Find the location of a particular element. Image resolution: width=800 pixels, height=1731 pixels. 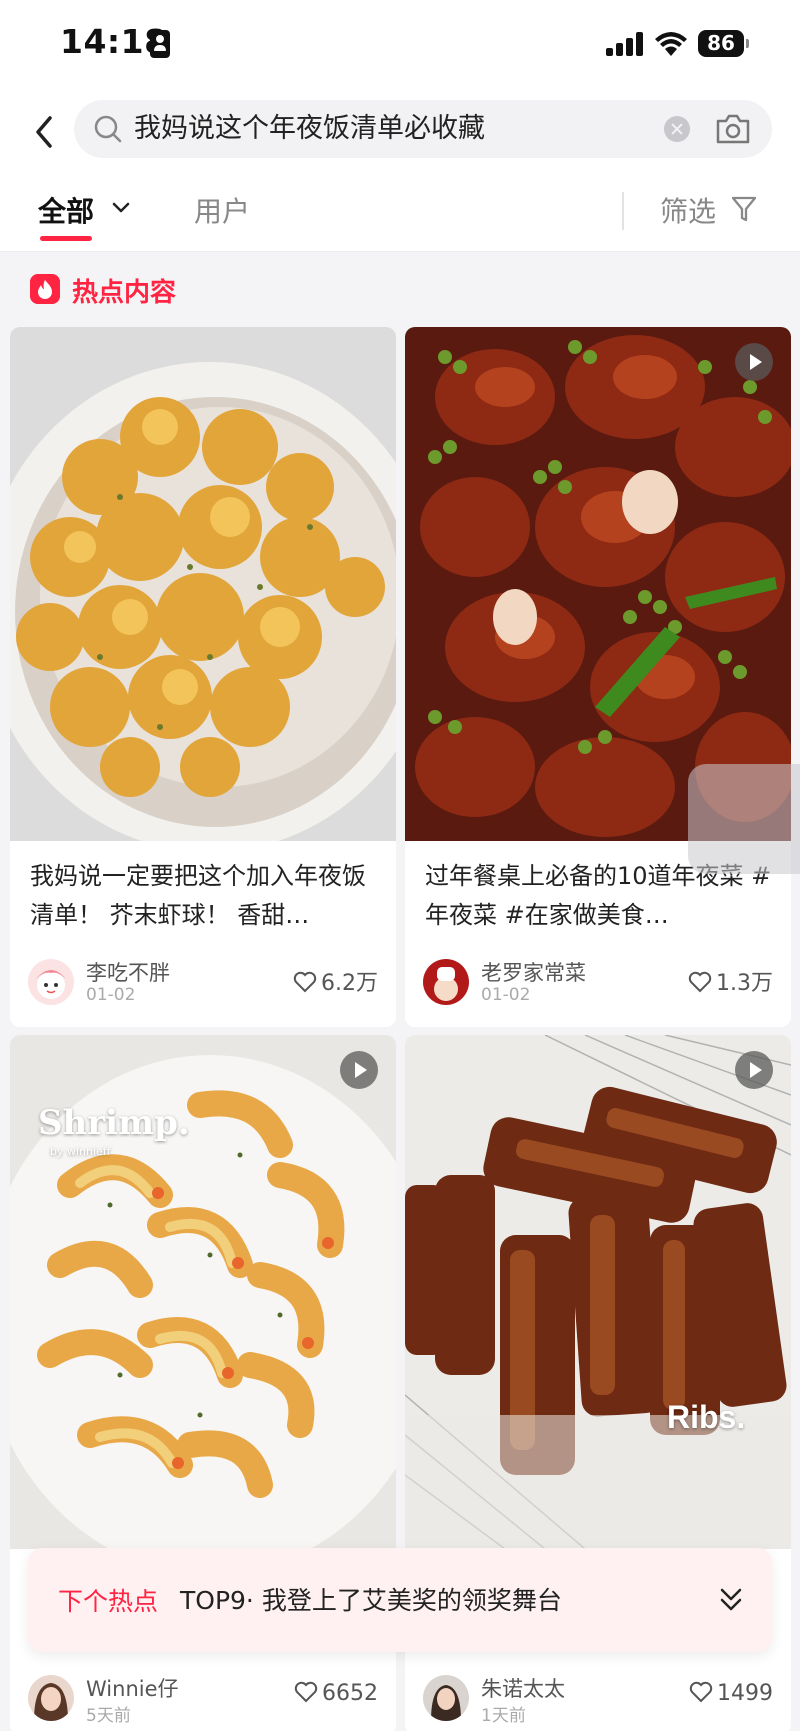

author-name: 老罗家常菜 is located at coordinates (533, 972).